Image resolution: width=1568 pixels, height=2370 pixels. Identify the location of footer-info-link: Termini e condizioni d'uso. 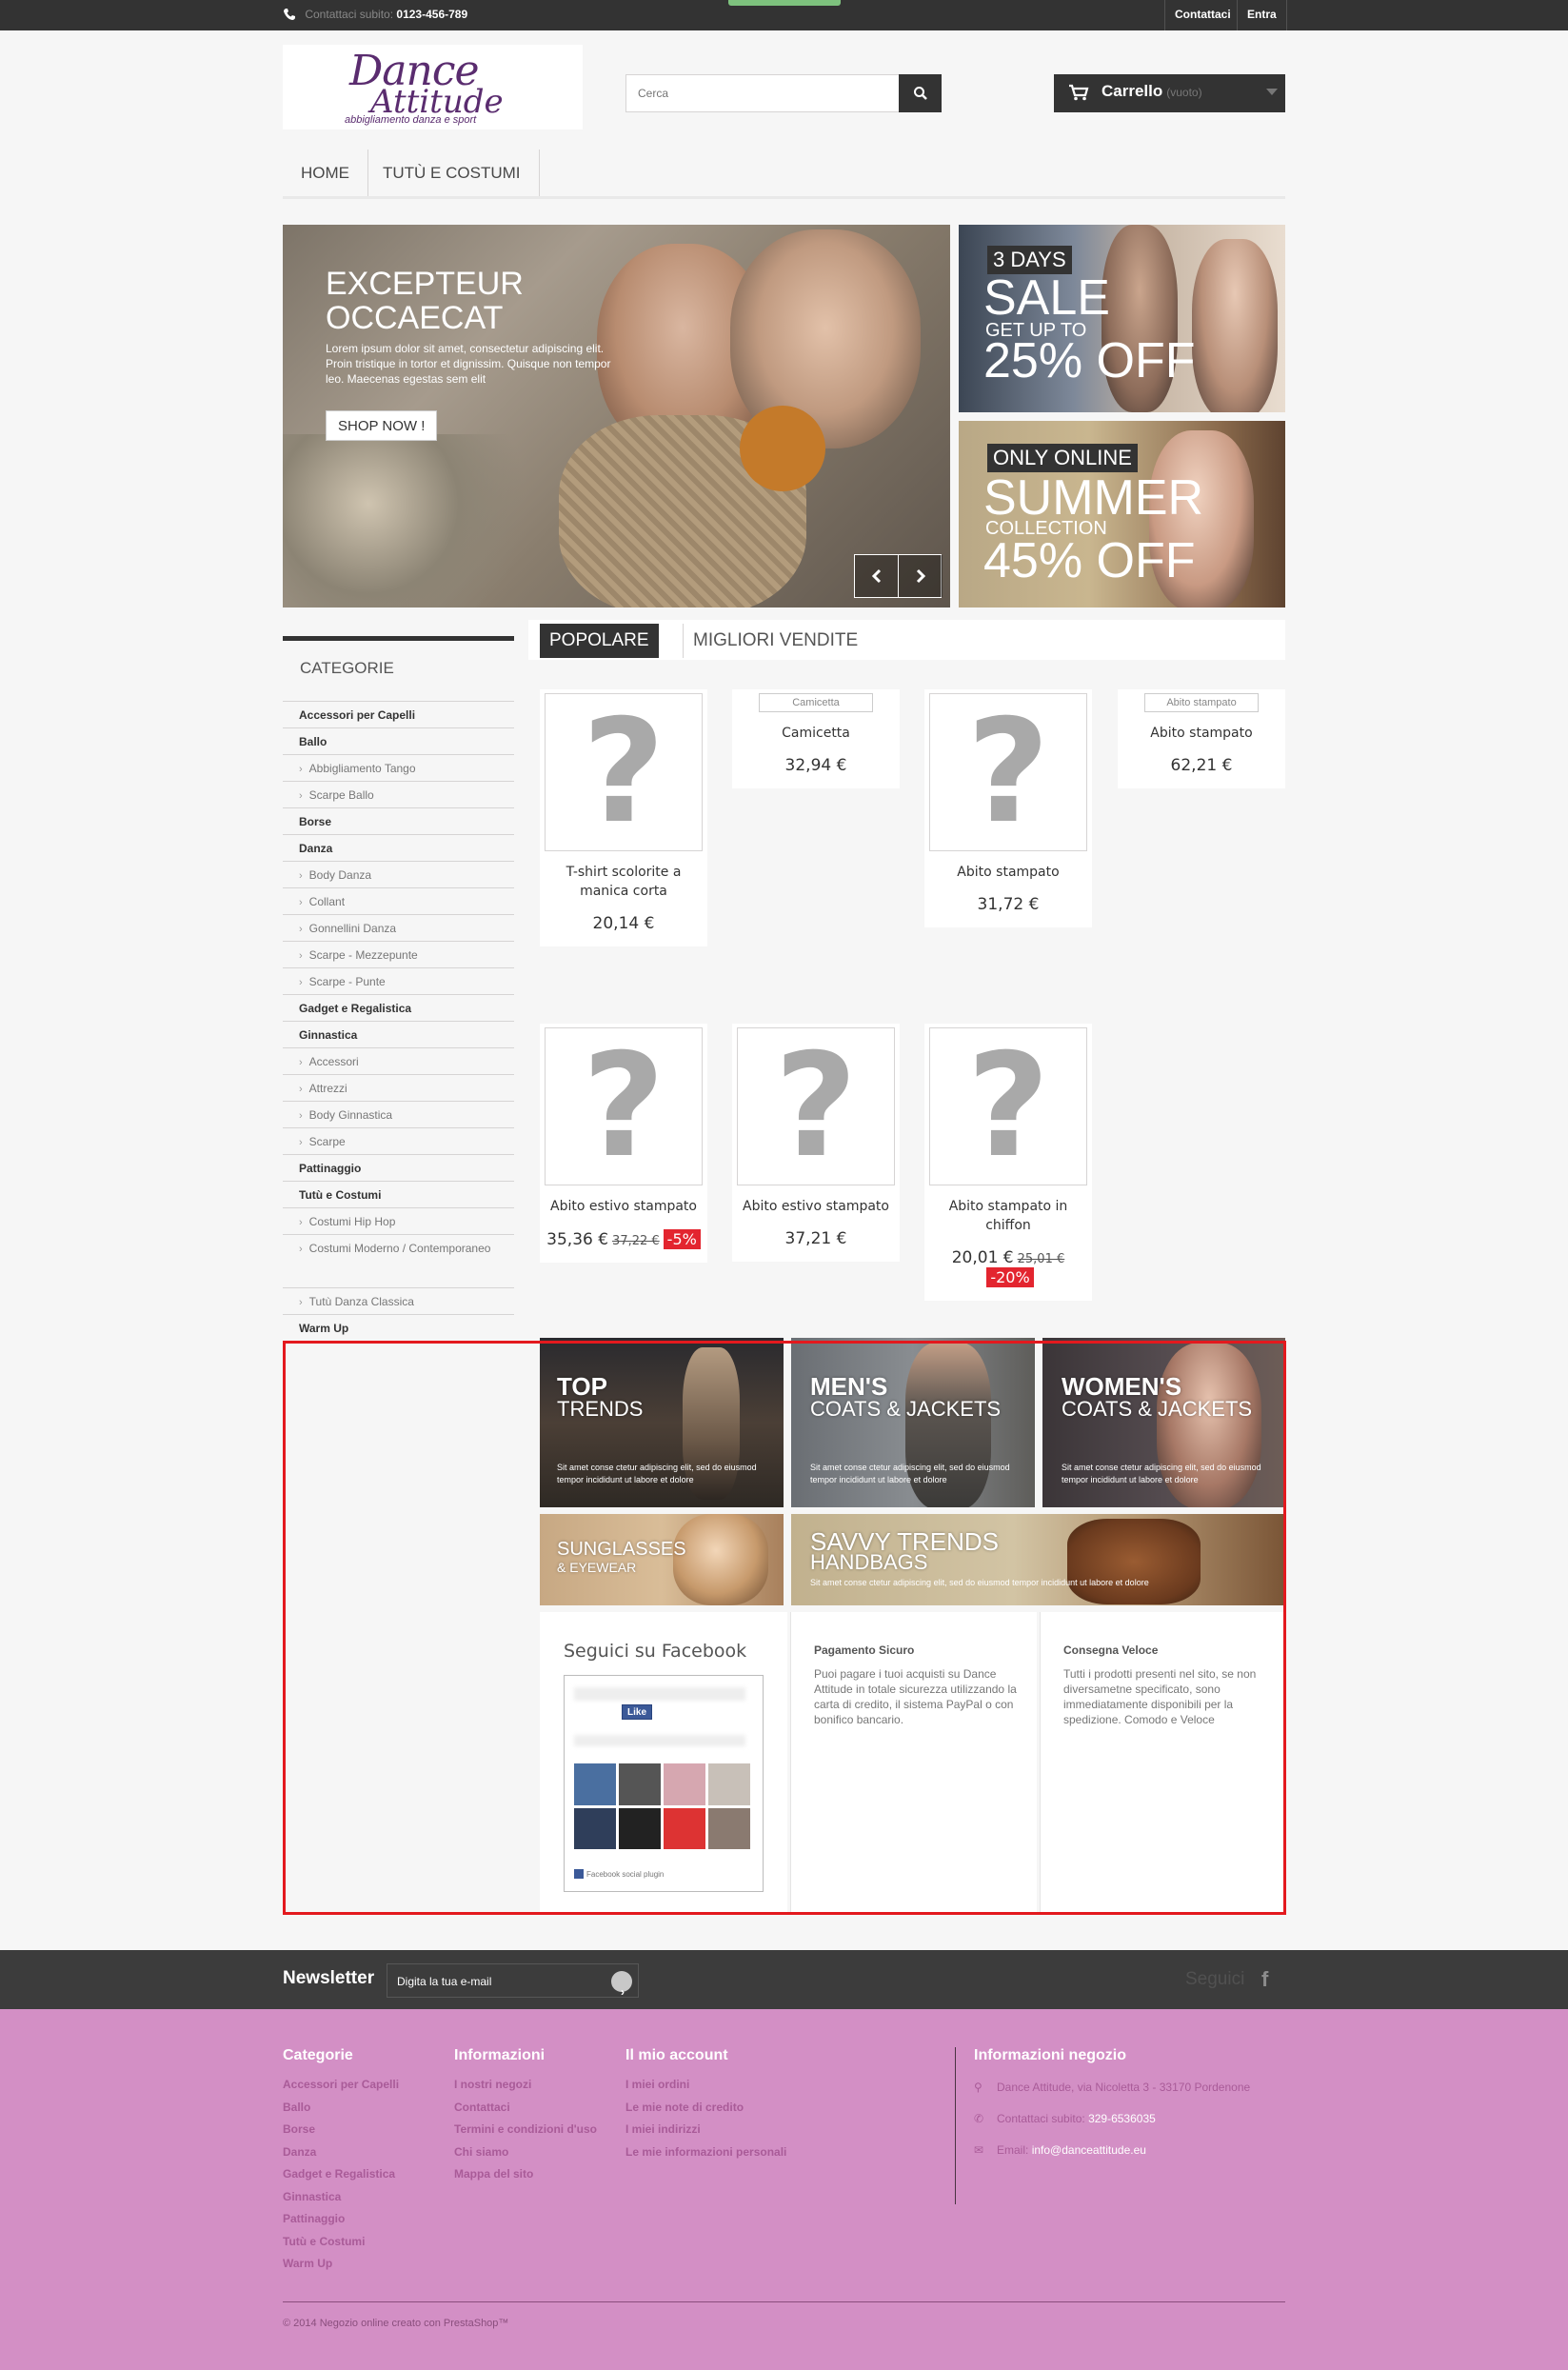
(525, 2130).